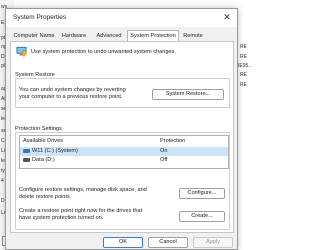  I want to click on create-text: have system protection turned on., so click(61, 218).